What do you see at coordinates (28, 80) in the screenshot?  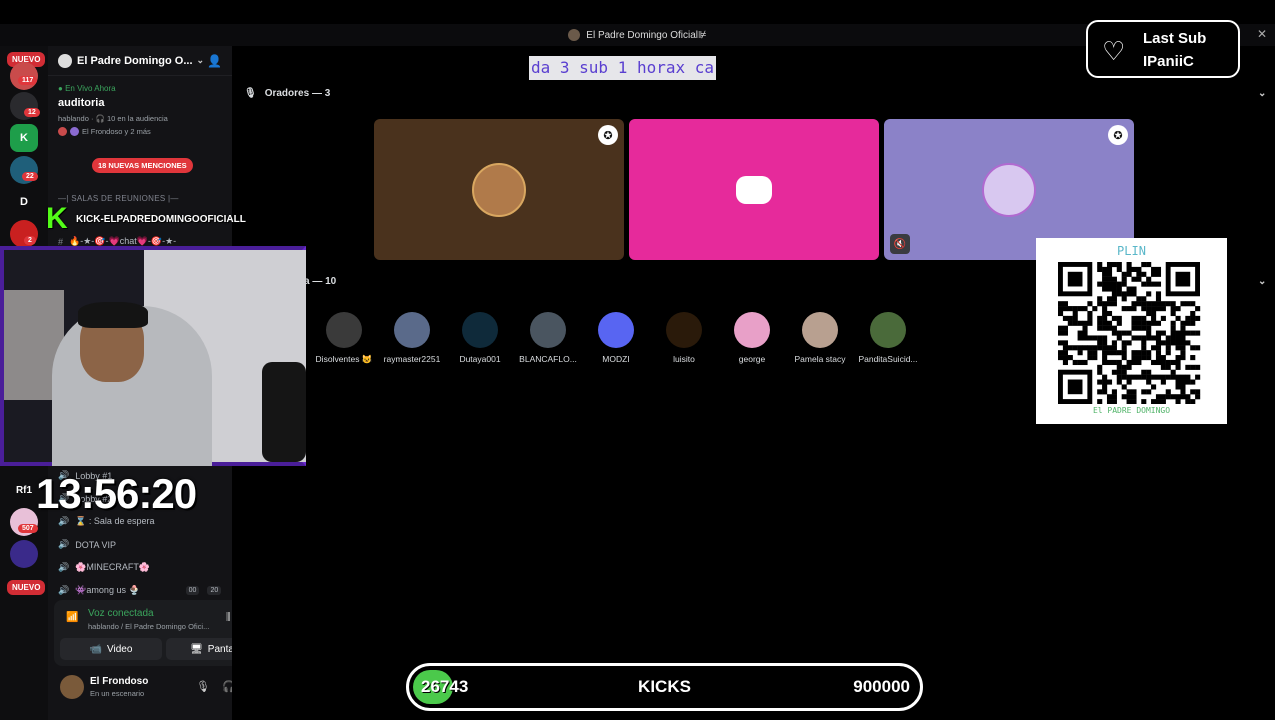 I see `unread-badge: 117` at bounding box center [28, 80].